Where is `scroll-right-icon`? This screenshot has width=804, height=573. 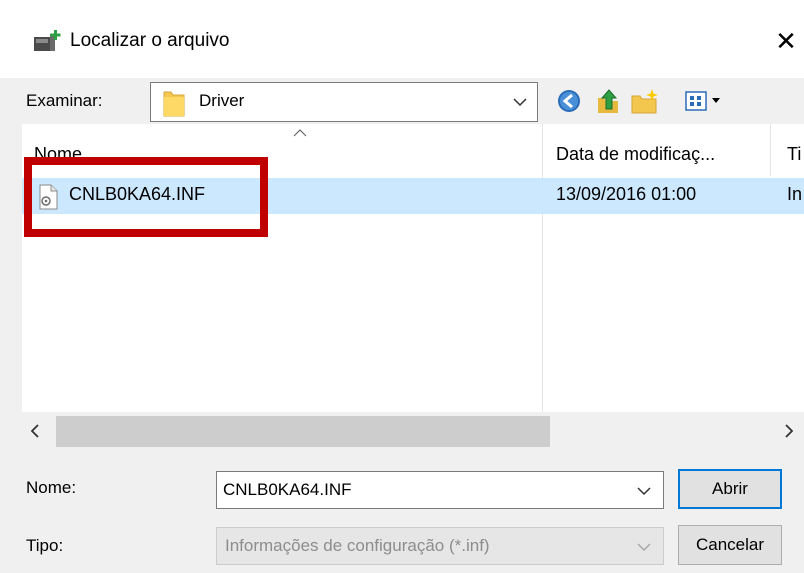
scroll-right-icon is located at coordinates (789, 431).